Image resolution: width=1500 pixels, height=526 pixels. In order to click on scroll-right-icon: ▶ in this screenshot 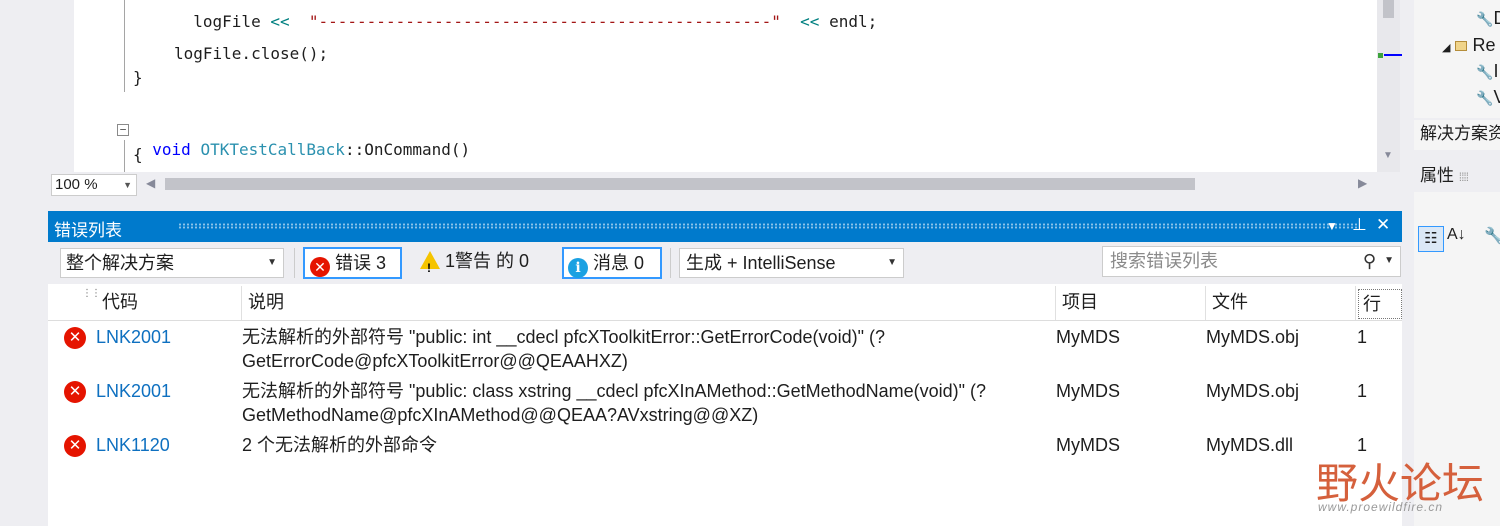, I will do `click(1362, 183)`.